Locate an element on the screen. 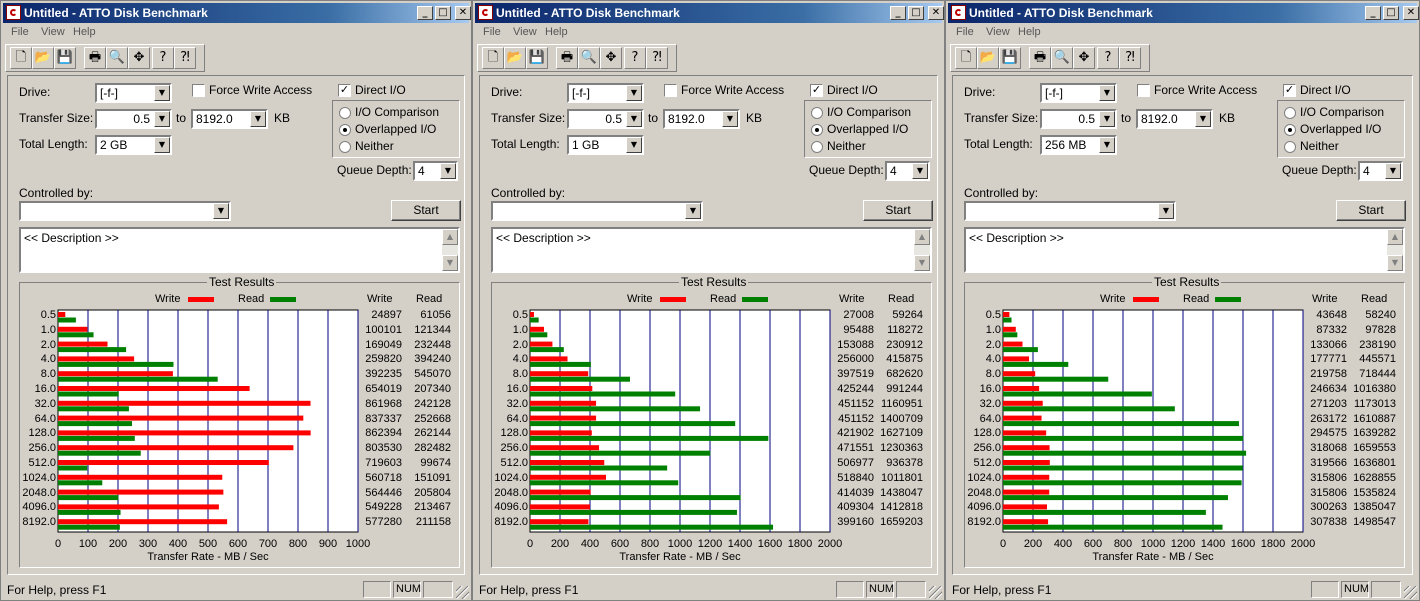 The height and width of the screenshot is (601, 1420). total-length-select: 256 MB ▼ is located at coordinates (1078, 145).